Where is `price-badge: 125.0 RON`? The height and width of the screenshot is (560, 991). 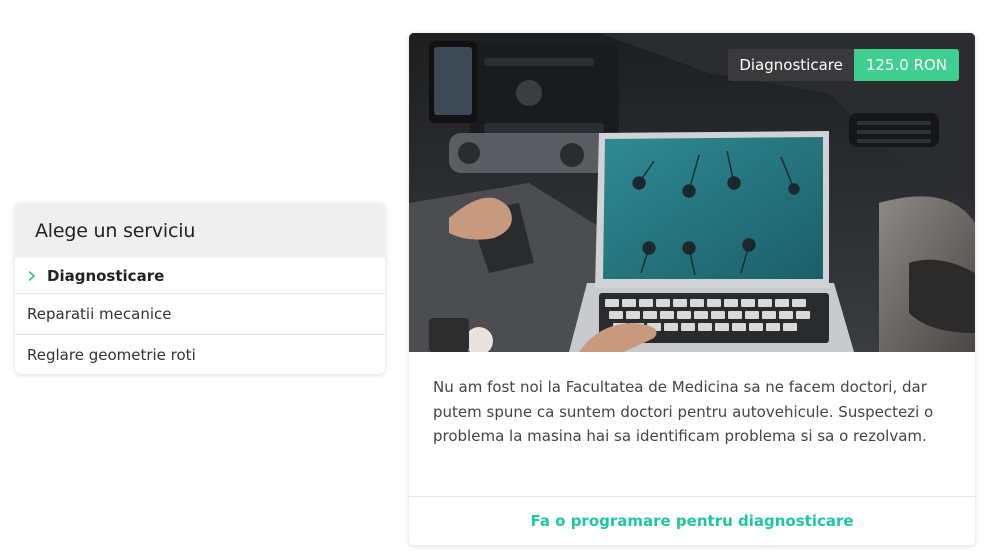
price-badge: 125.0 RON is located at coordinates (906, 65).